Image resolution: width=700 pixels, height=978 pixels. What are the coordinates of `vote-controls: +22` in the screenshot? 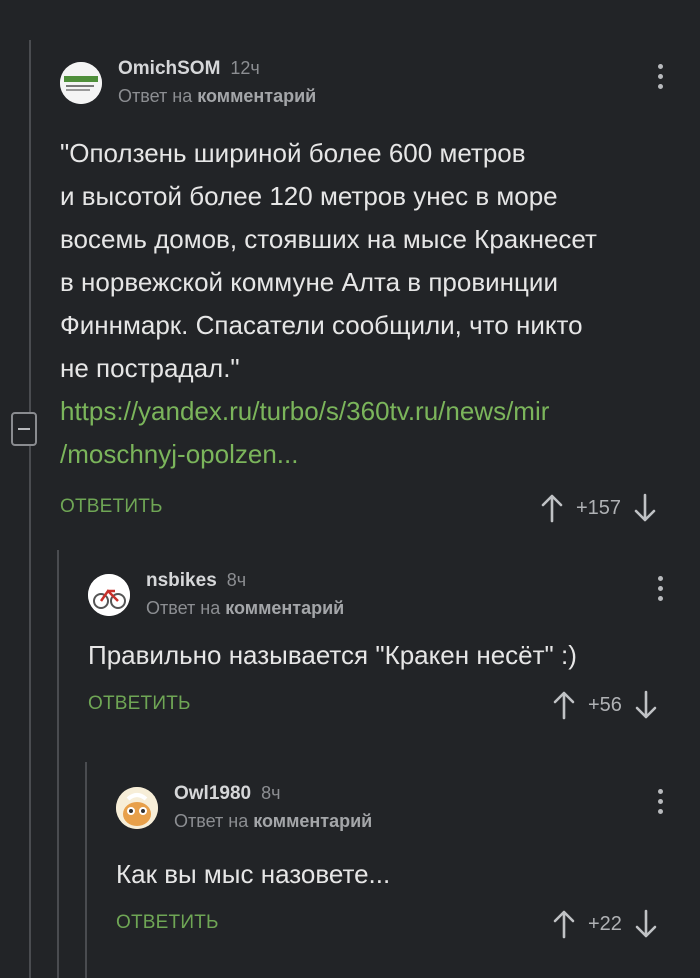 It's located at (605, 924).